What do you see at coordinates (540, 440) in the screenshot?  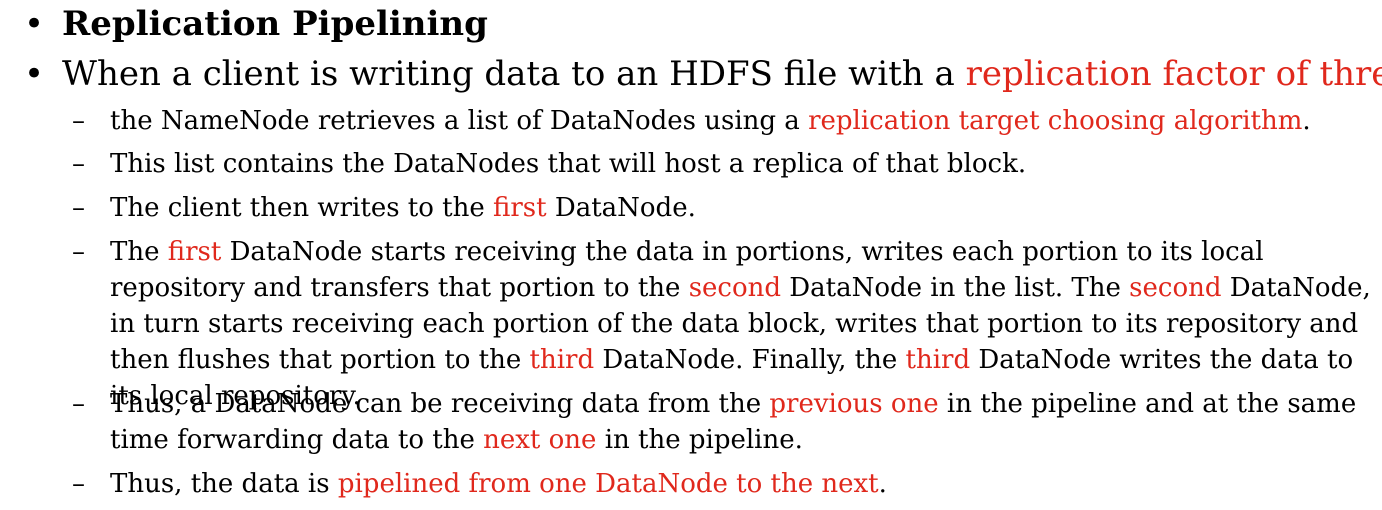 I see `highlight: next one` at bounding box center [540, 440].